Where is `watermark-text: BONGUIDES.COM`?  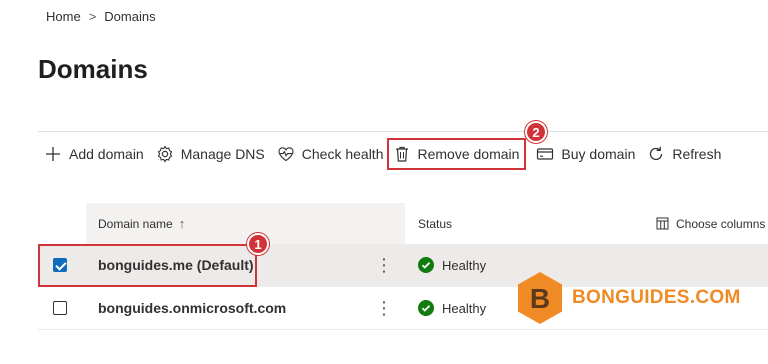 watermark-text: BONGUIDES.COM is located at coordinates (656, 297).